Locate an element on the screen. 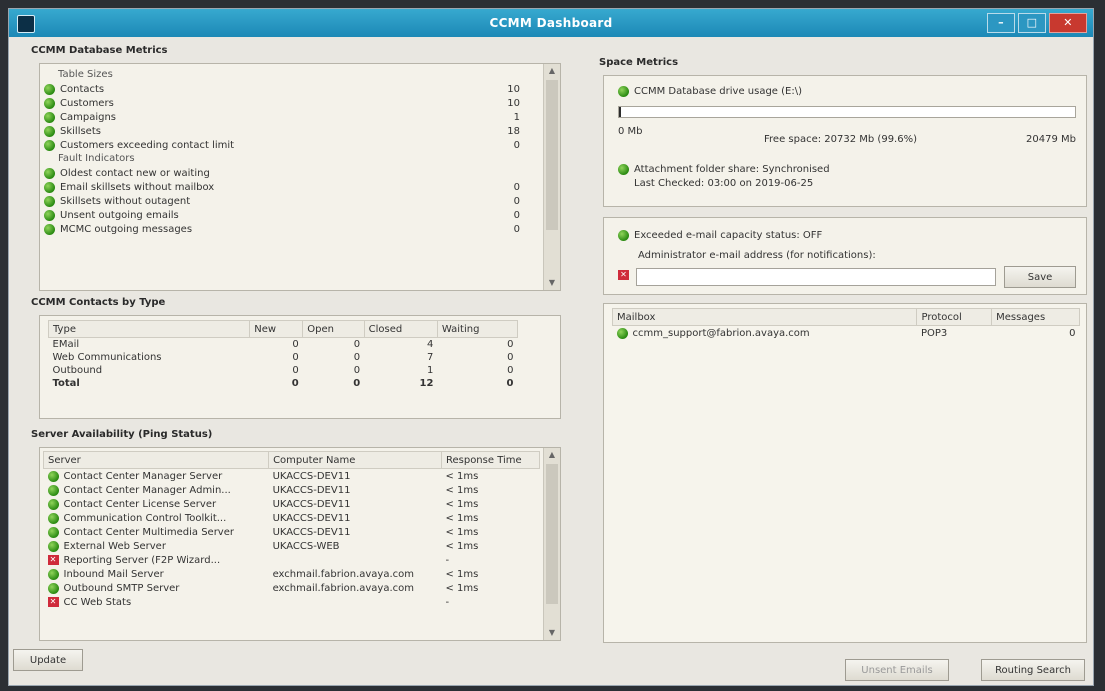  app-icon is located at coordinates (26, 24).